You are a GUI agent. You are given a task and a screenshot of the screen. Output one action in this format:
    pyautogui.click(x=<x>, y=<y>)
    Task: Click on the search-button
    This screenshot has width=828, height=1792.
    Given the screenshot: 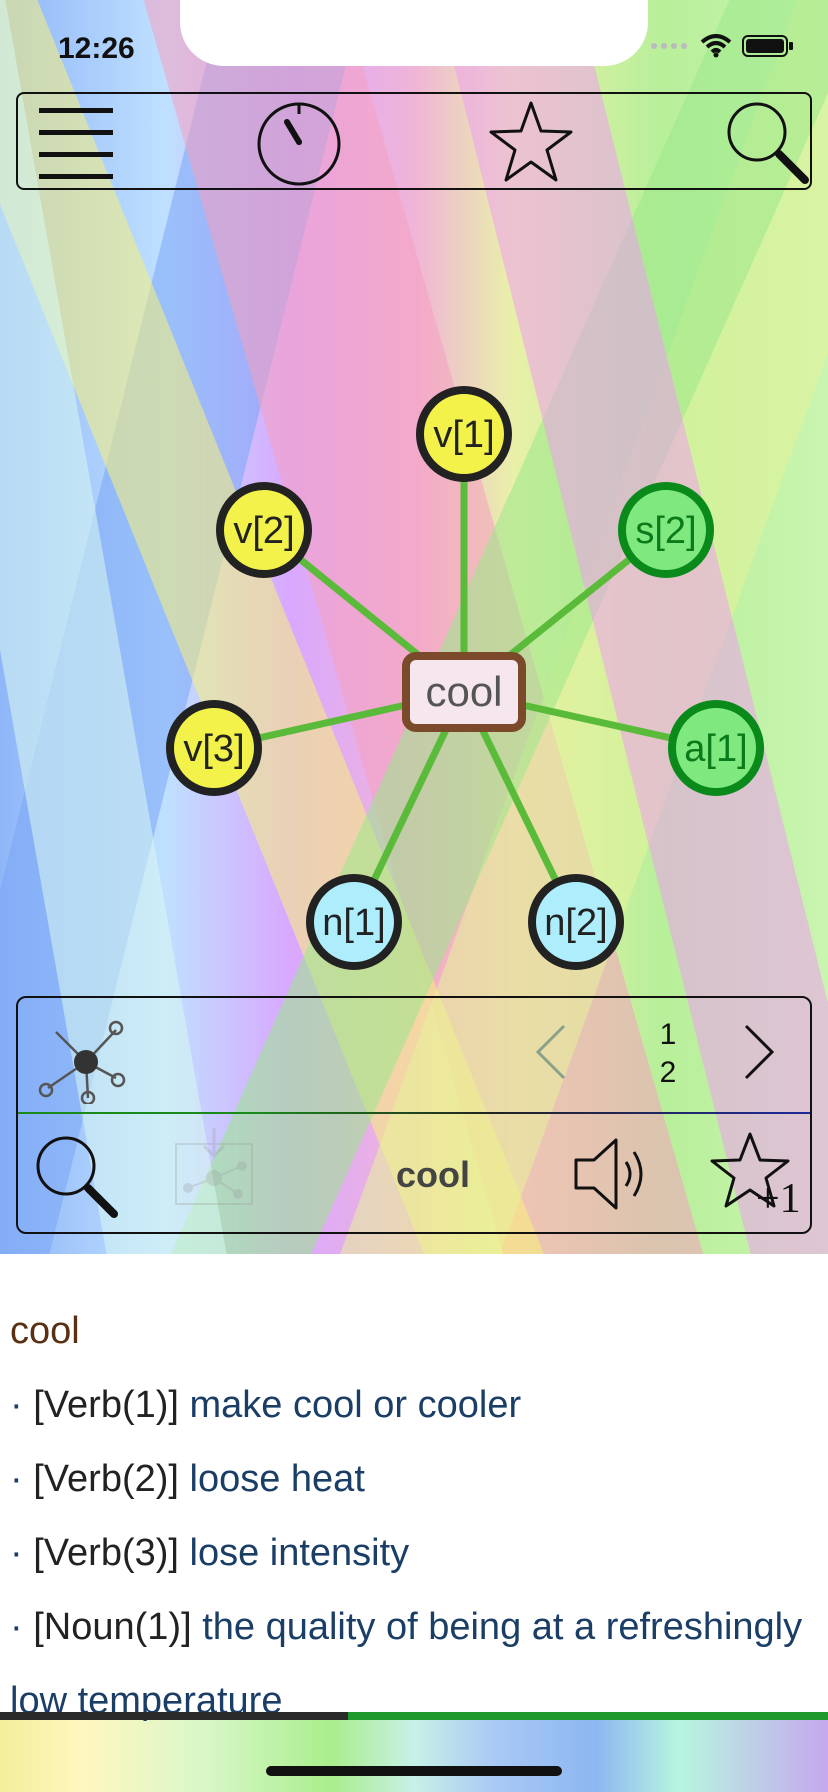 What is the action you would take?
    pyautogui.click(x=767, y=142)
    